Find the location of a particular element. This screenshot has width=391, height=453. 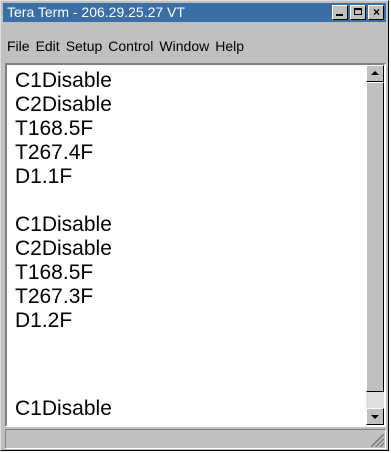

terminal-line: T267.4F is located at coordinates (54, 152).